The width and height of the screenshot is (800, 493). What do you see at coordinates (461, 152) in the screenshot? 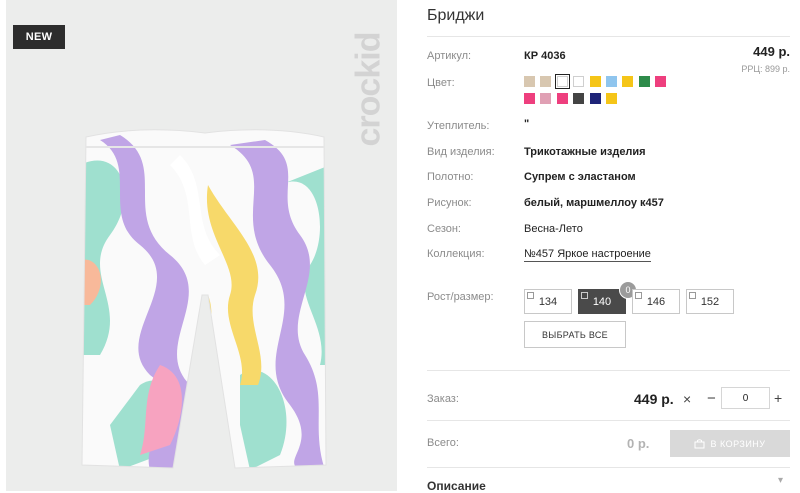
I see `type-label: Вид изделия:` at bounding box center [461, 152].